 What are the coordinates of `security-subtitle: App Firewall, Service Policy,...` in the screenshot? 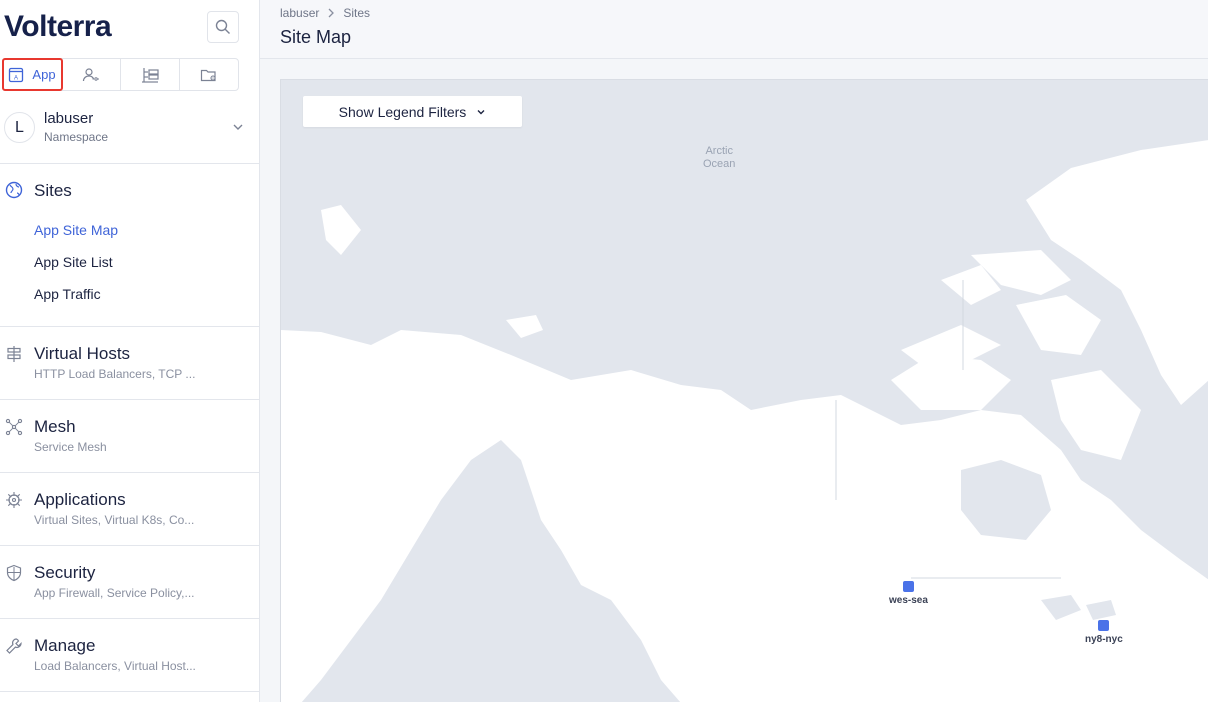 It's located at (114, 593).